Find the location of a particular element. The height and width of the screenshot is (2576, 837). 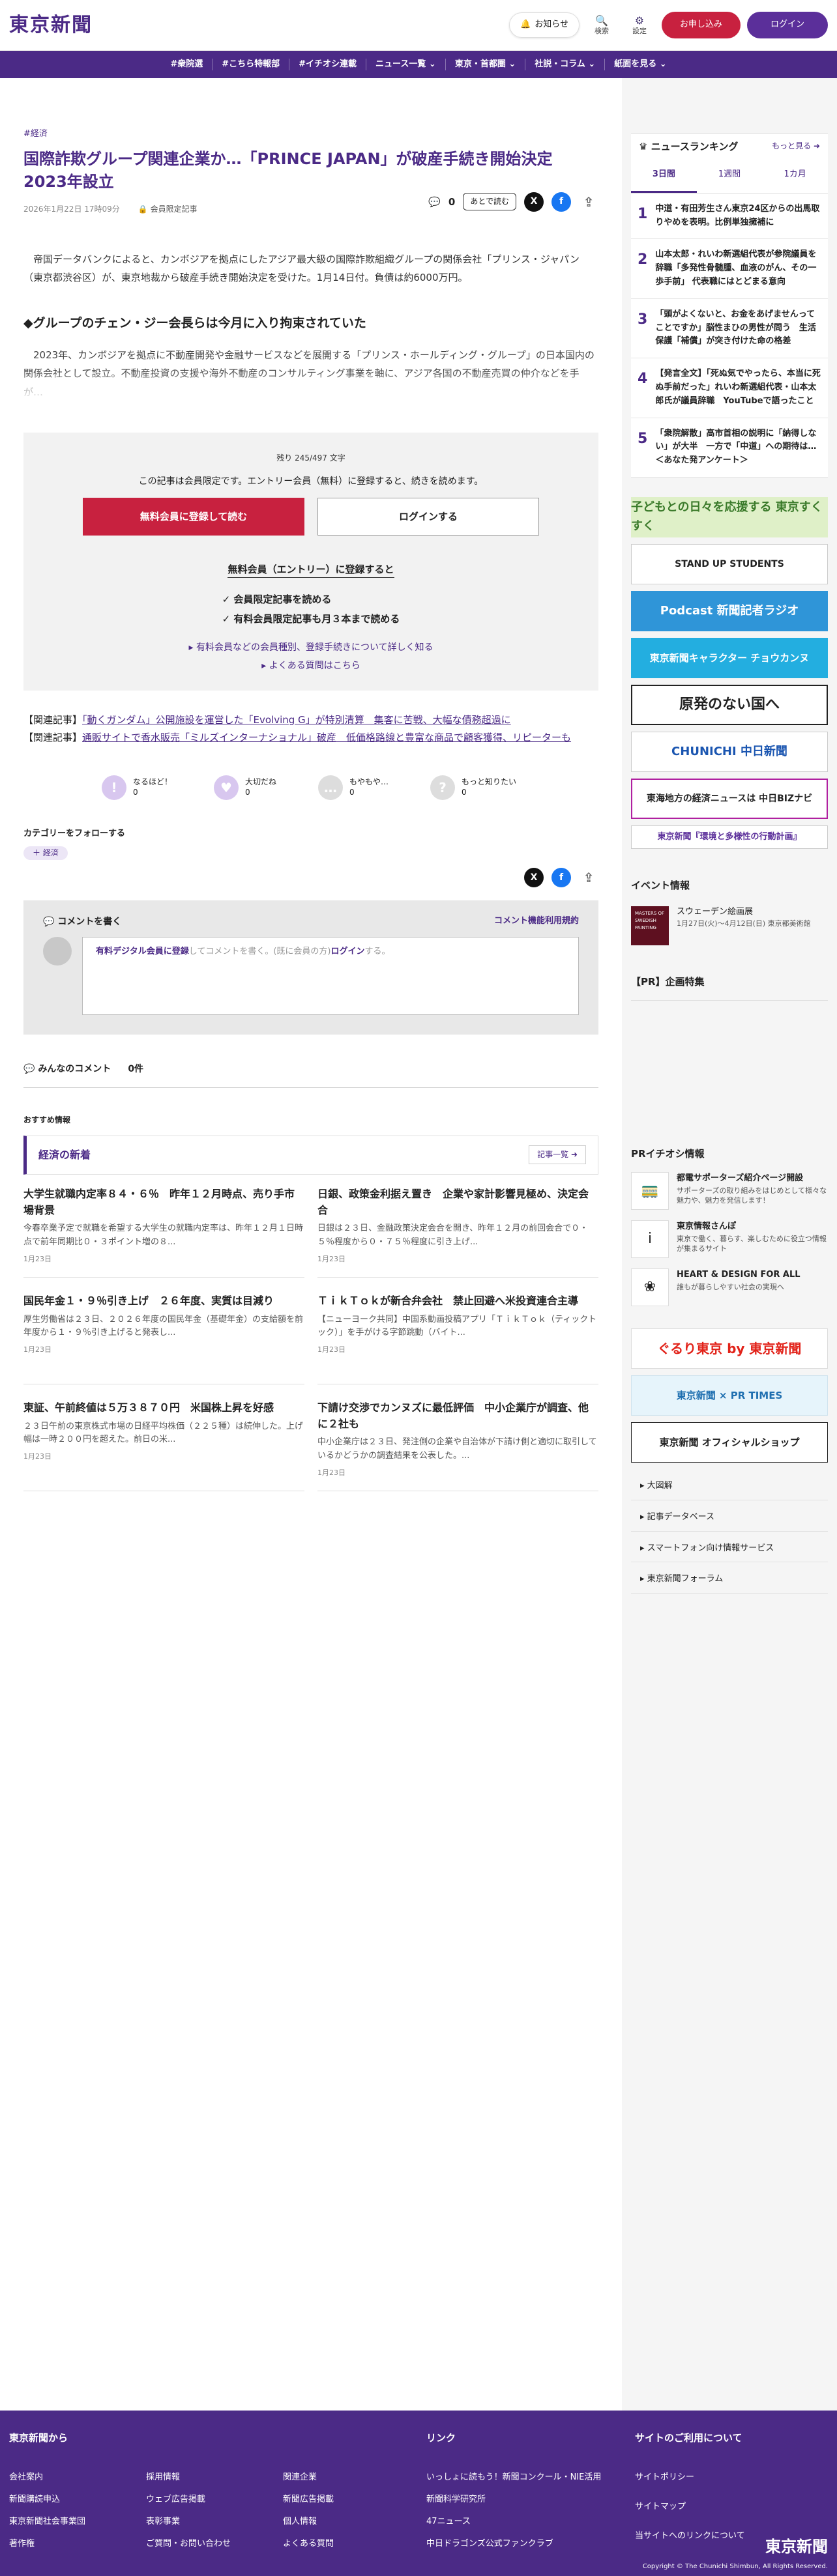

comment-textarea: 有料デジタル会員に登録してコメントを書く。(既に会員の方)ログインする。 is located at coordinates (331, 976).